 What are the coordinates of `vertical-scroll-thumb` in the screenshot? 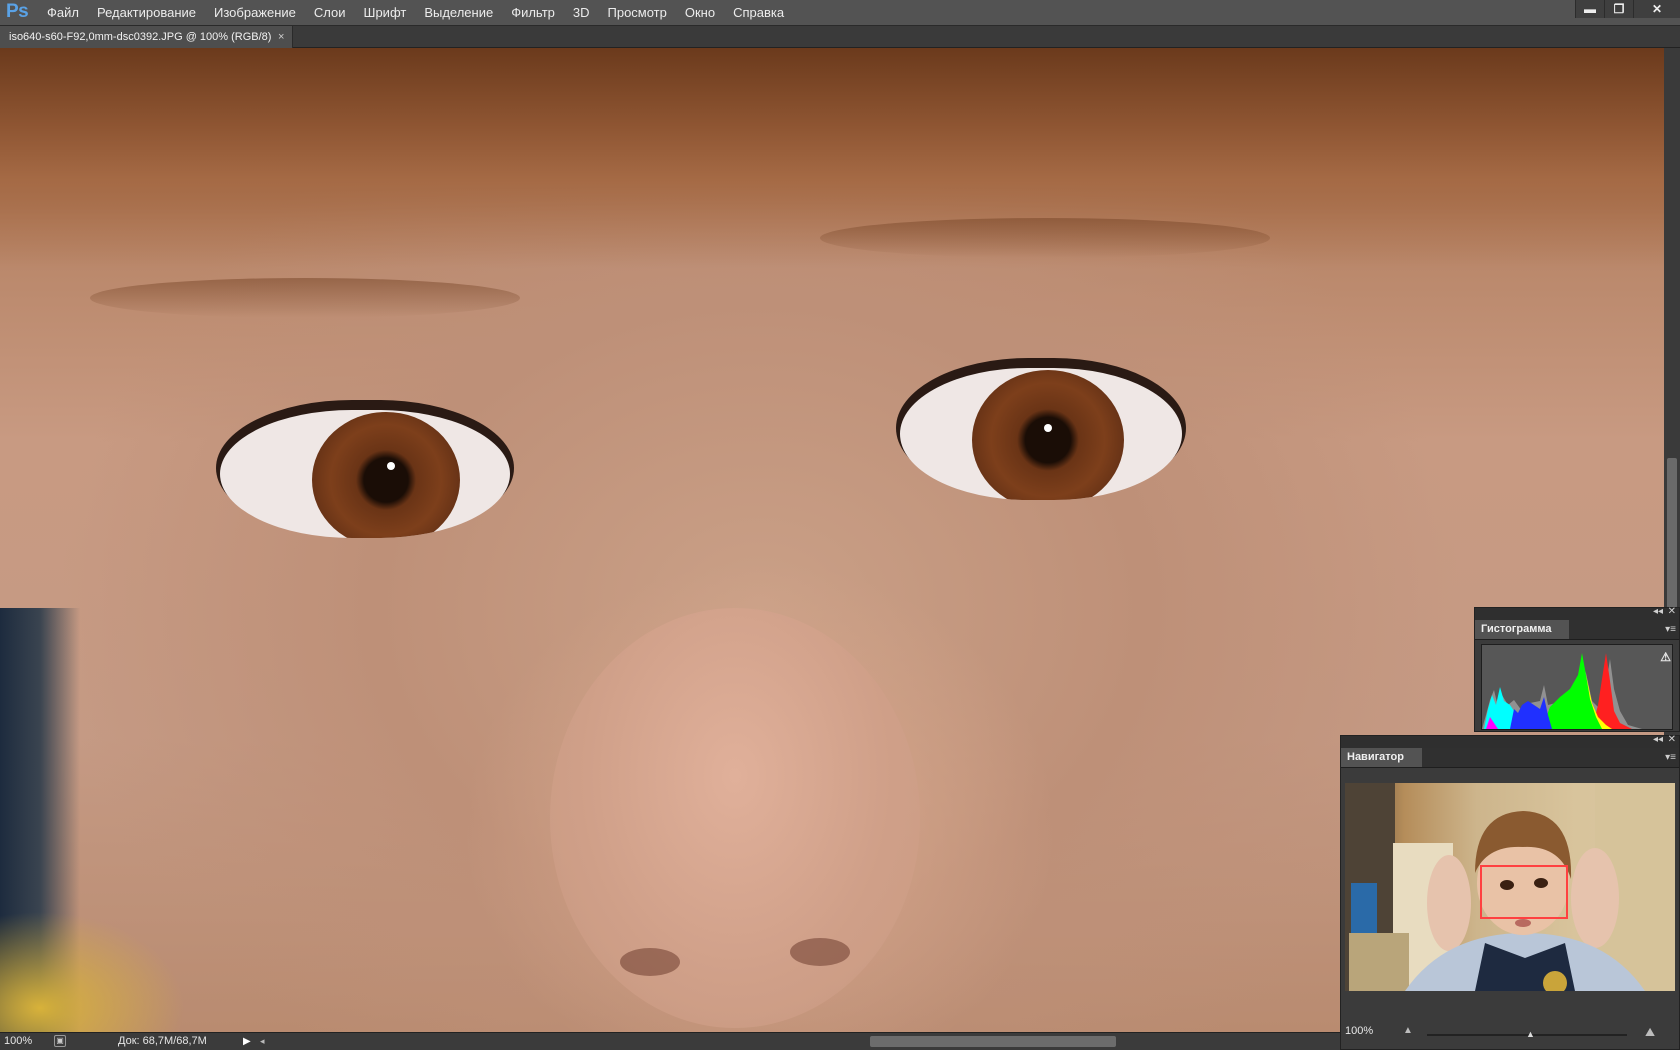 It's located at (1672, 533).